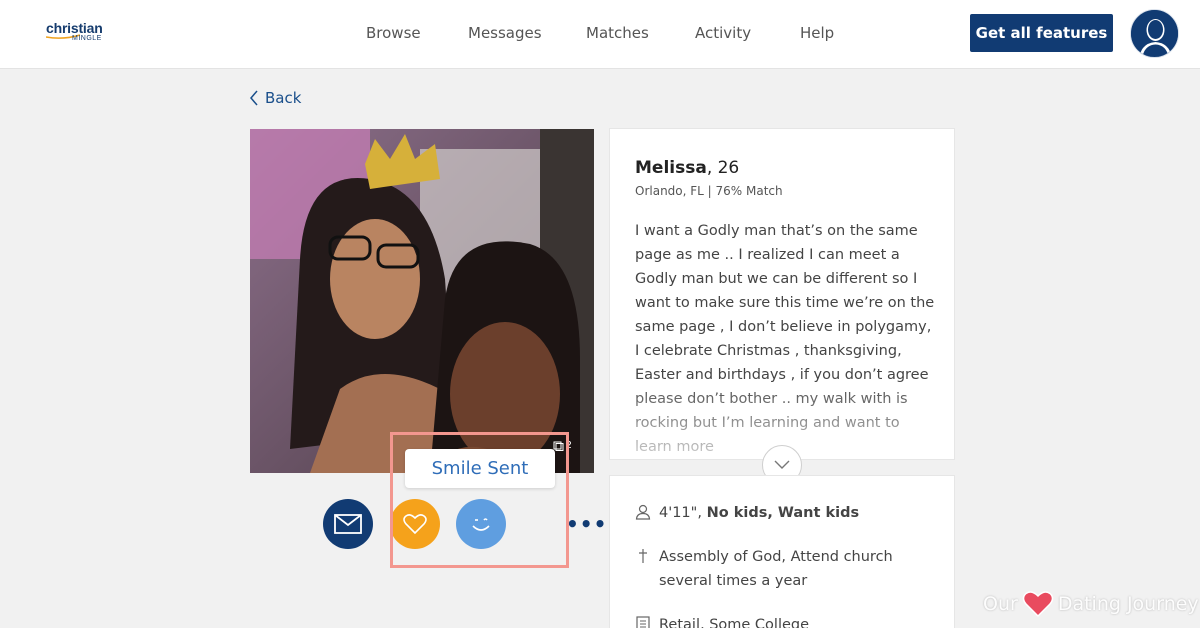 This screenshot has height=628, width=1200. Describe the element at coordinates (568, 445) in the screenshot. I see `photo-count-value: 2` at that location.